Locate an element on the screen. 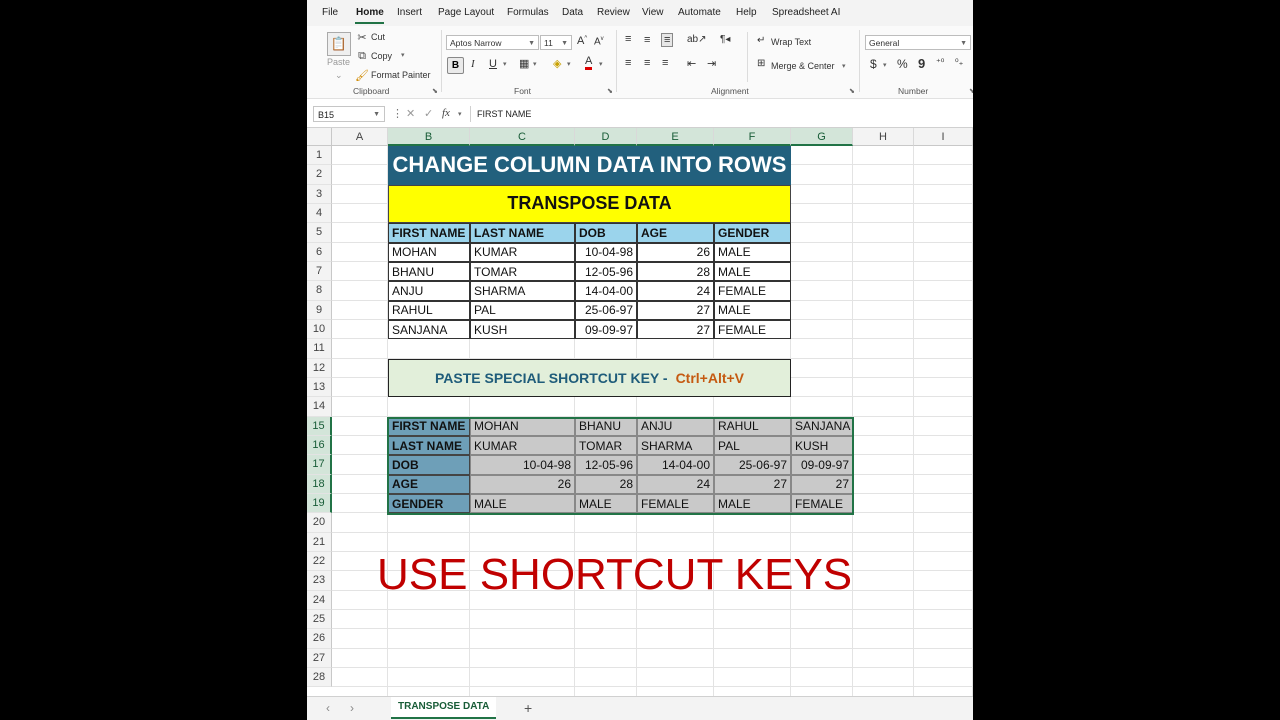 The height and width of the screenshot is (720, 1280). row-header-20: 20 is located at coordinates (319, 523).